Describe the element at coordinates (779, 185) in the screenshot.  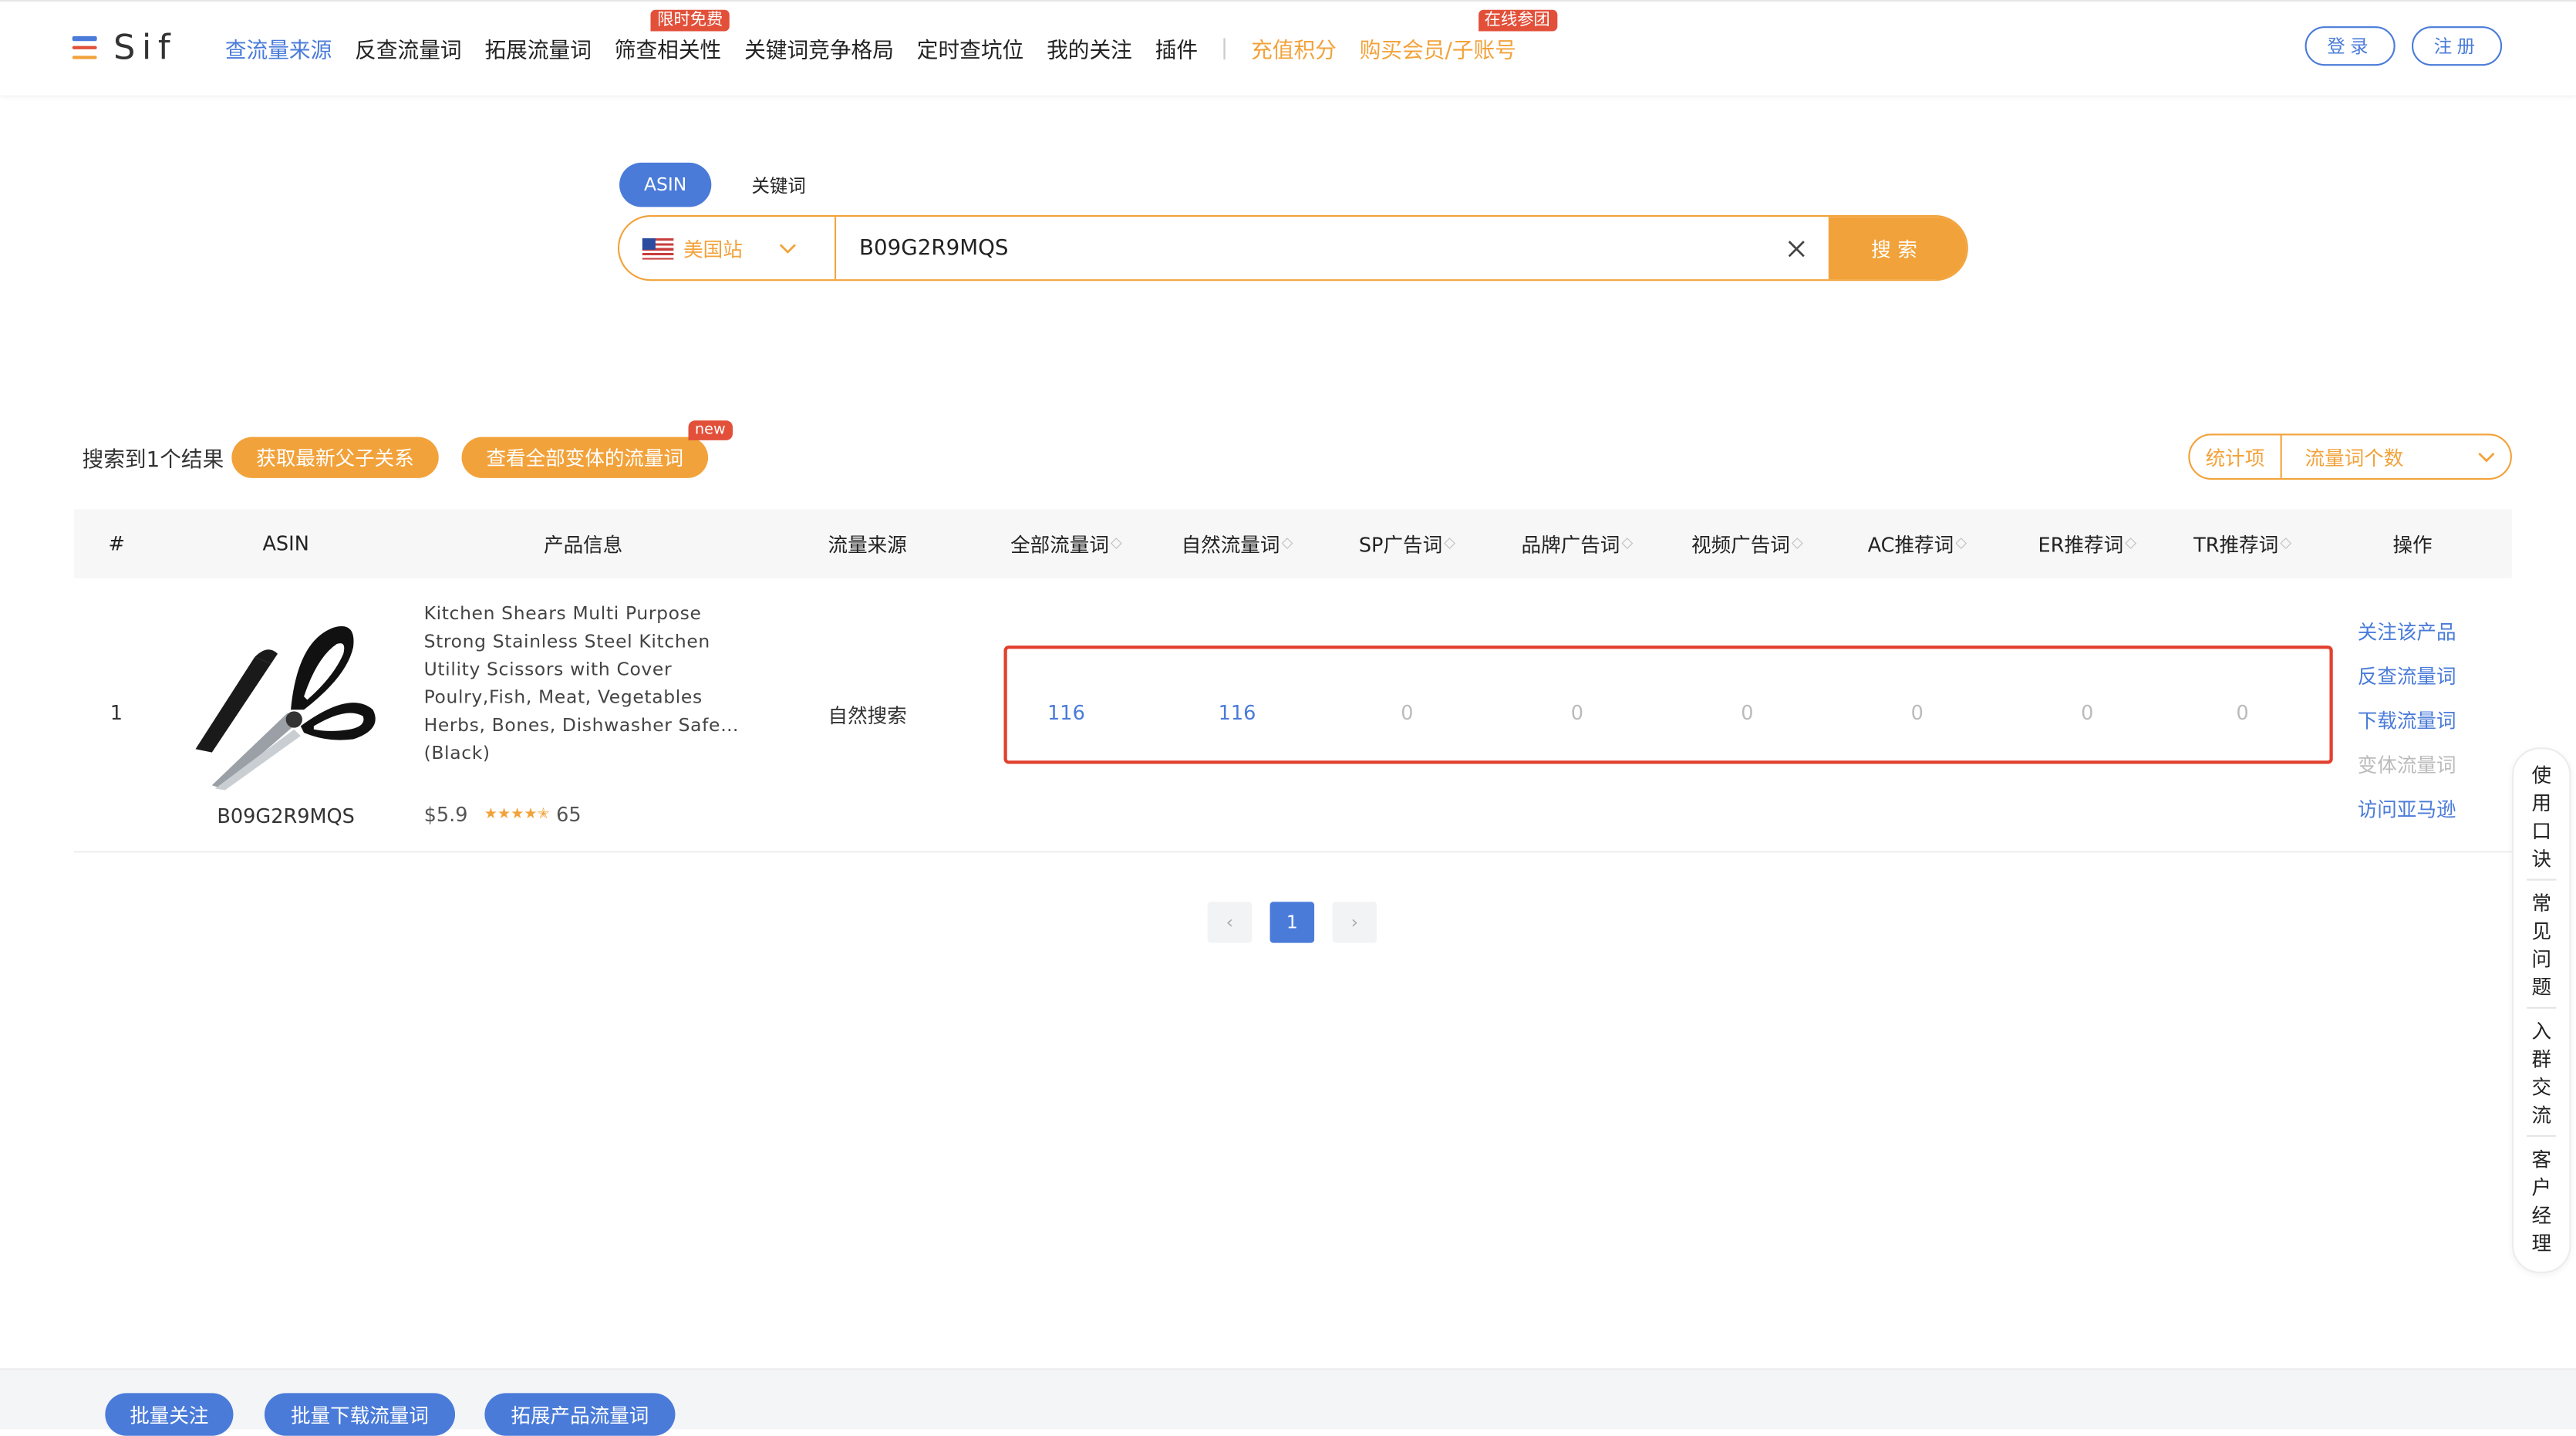
I see `tab-keyword: 关键词` at that location.